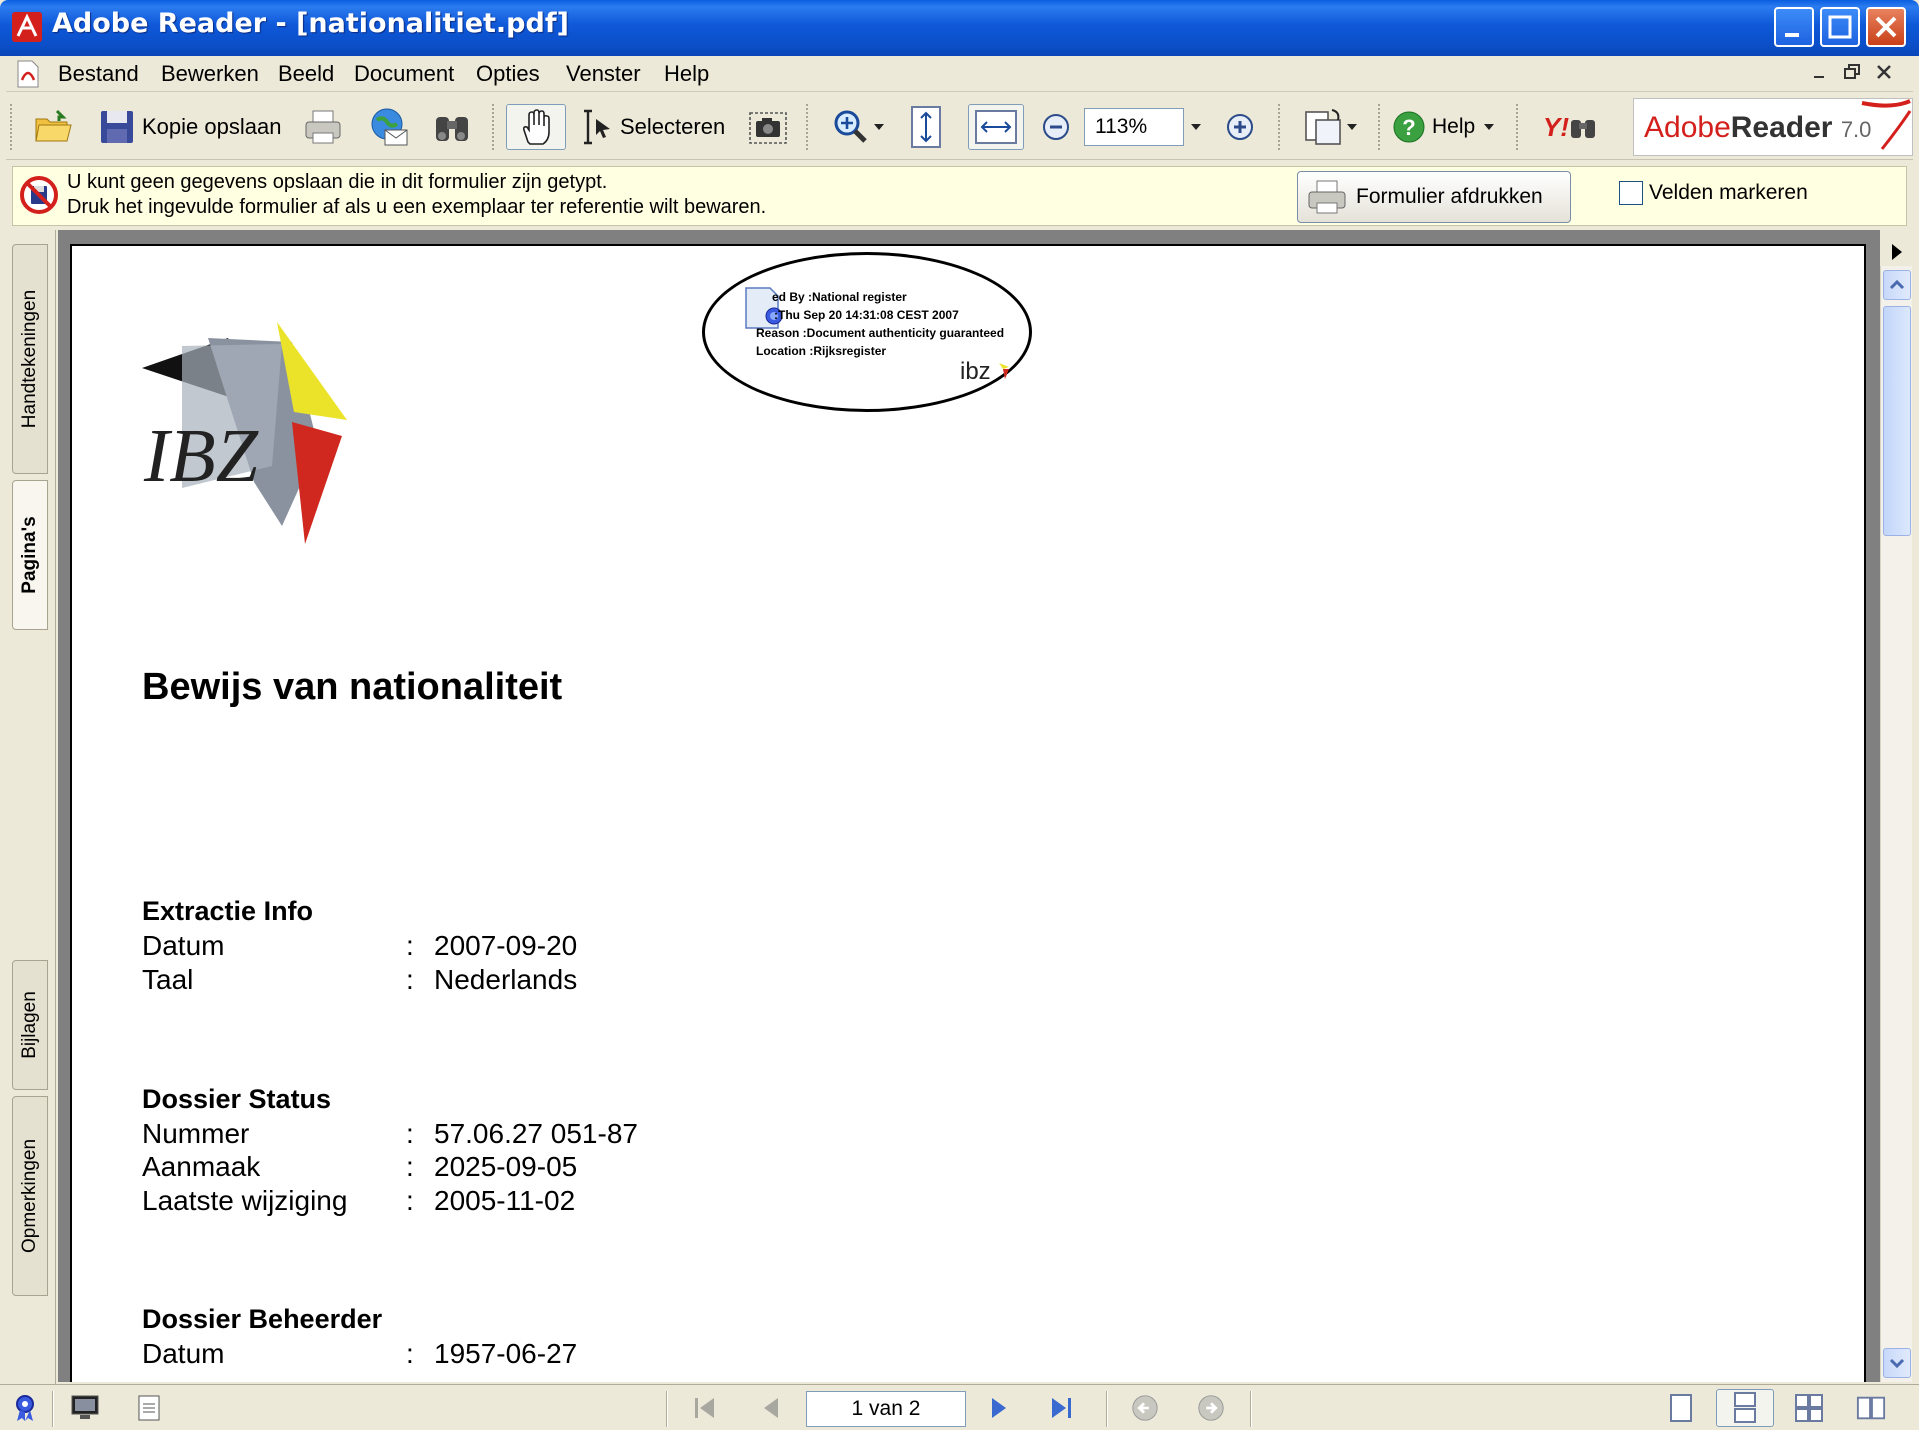 Image resolution: width=1919 pixels, height=1430 pixels. I want to click on chevron-down-icon, so click(1489, 127).